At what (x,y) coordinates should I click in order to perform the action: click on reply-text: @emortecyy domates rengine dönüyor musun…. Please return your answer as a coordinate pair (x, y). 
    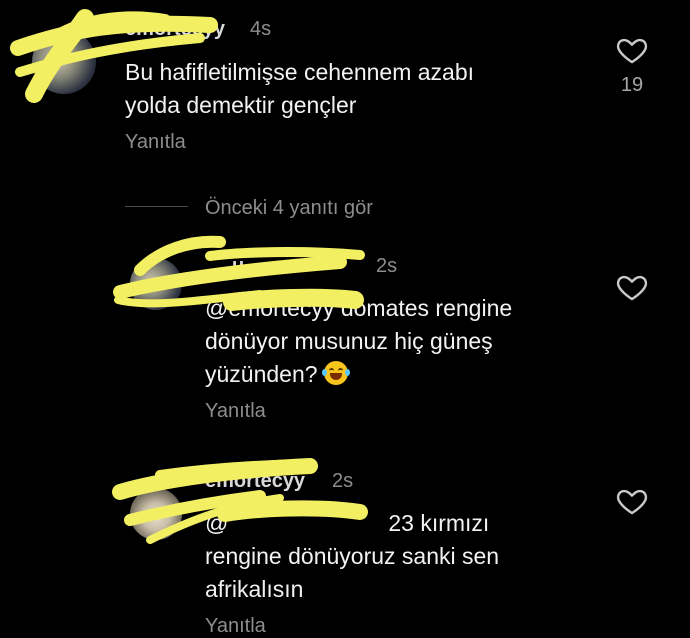
    Looking at the image, I should click on (400, 341).